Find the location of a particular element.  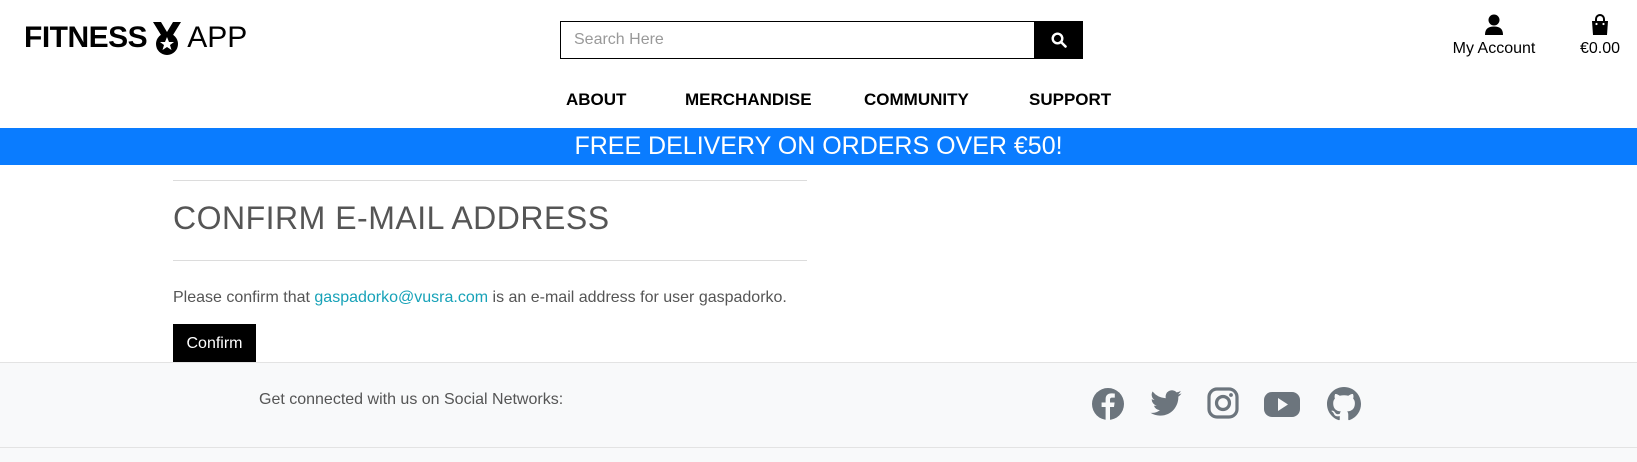

nav-support: SUPPORT is located at coordinates (1070, 100).